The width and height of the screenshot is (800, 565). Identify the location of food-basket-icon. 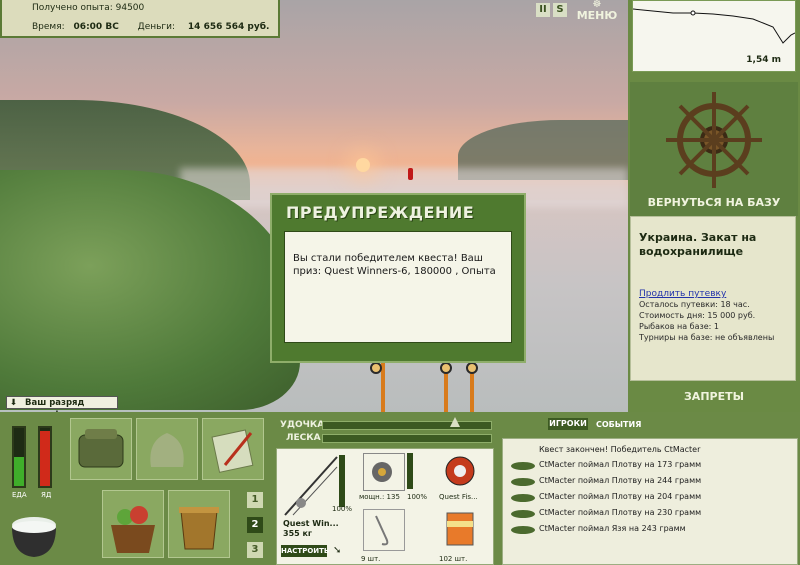
(133, 529).